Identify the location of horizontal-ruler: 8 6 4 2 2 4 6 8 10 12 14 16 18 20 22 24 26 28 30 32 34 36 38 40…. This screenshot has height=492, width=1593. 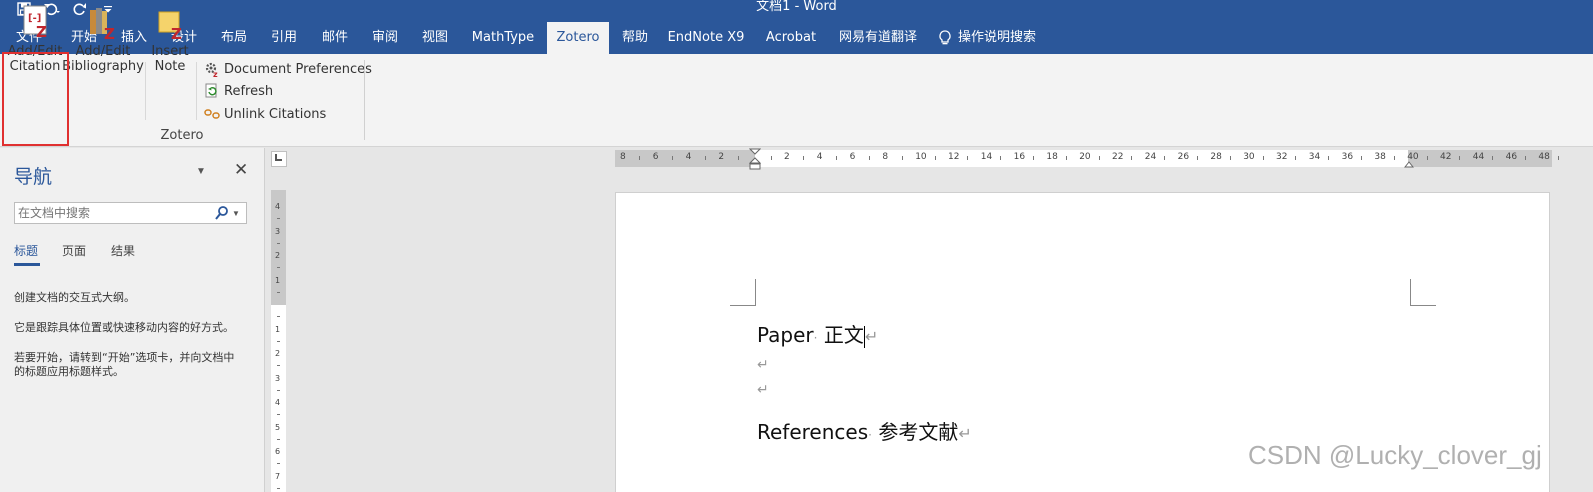
(1087, 159).